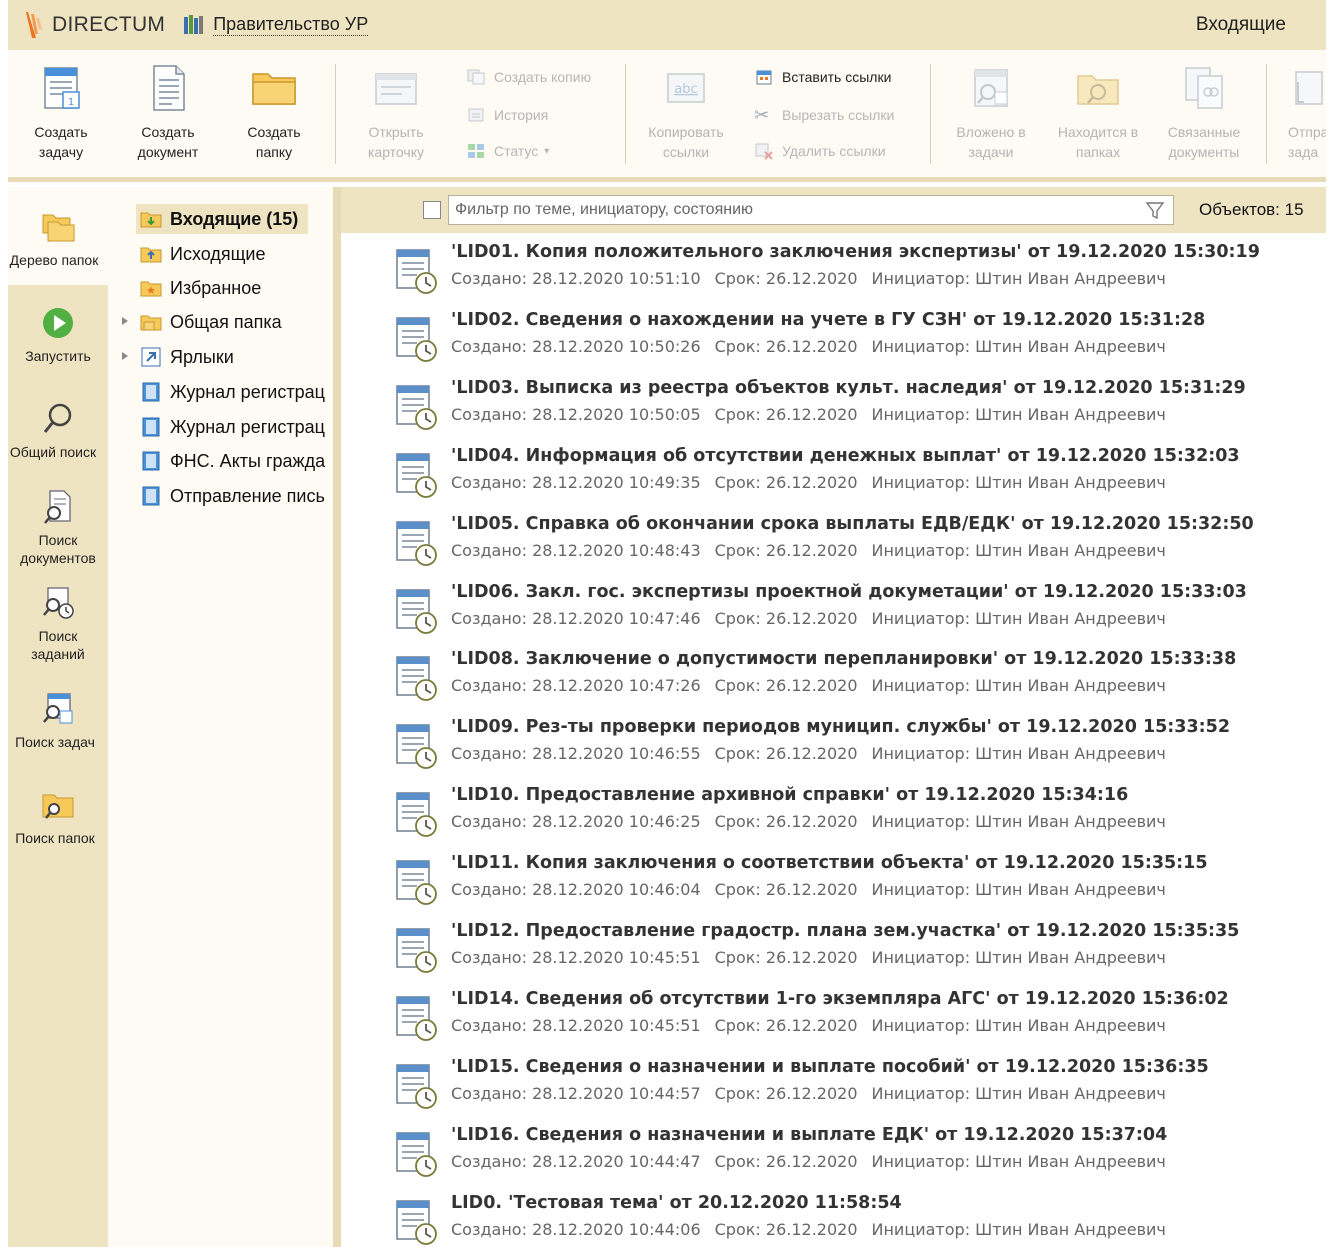 This screenshot has width=1334, height=1247. I want to click on open-card-label-2: карточку, so click(395, 152).